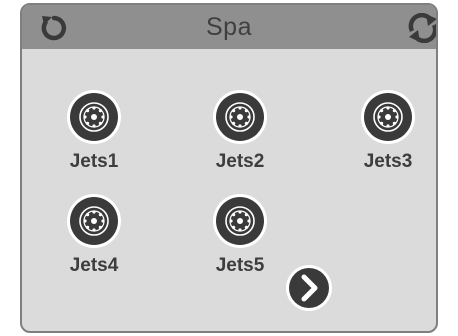  I want to click on header-bar: Spa, so click(229, 27).